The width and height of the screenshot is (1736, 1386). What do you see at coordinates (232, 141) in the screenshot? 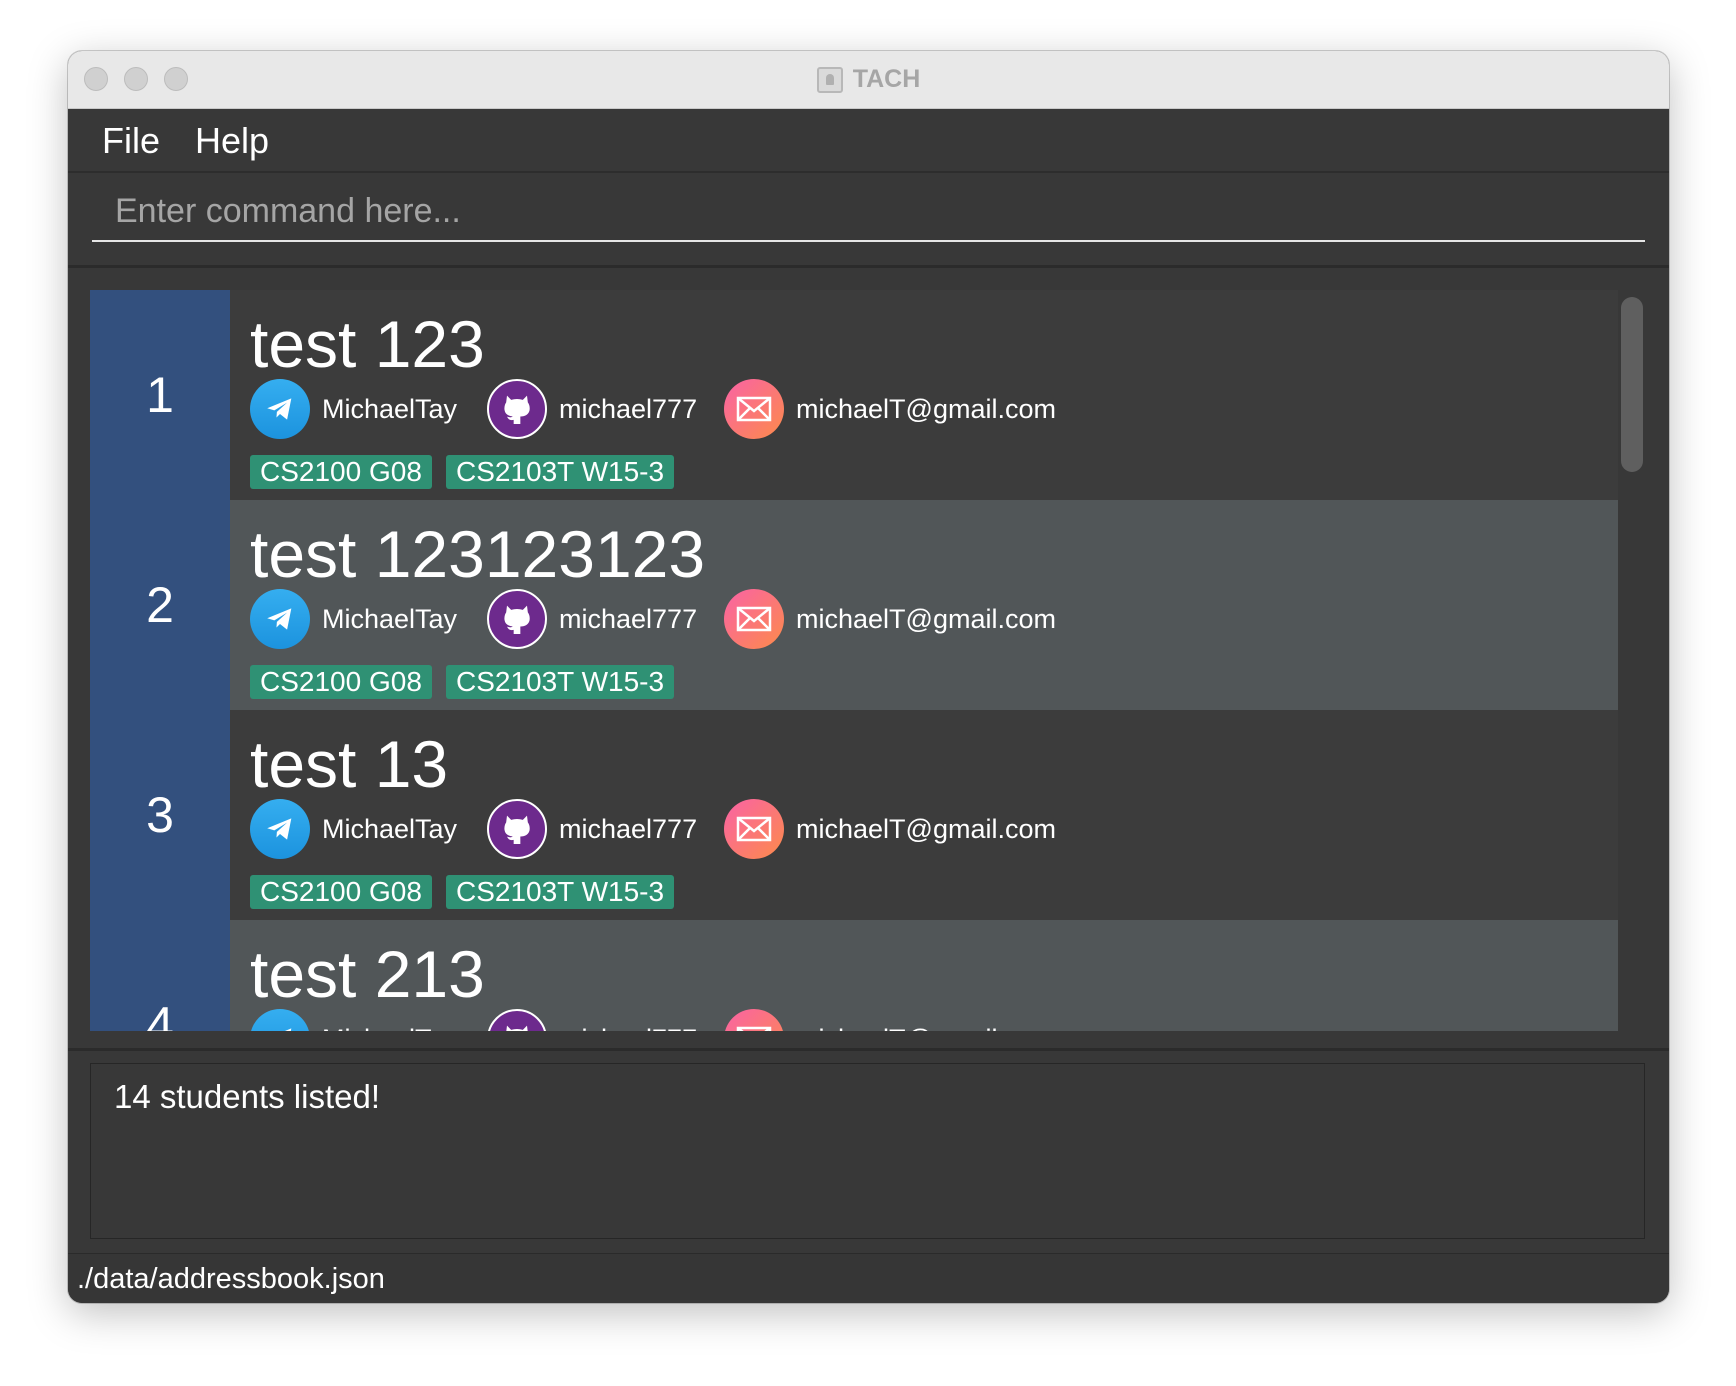
I see `menu-help: Help` at bounding box center [232, 141].